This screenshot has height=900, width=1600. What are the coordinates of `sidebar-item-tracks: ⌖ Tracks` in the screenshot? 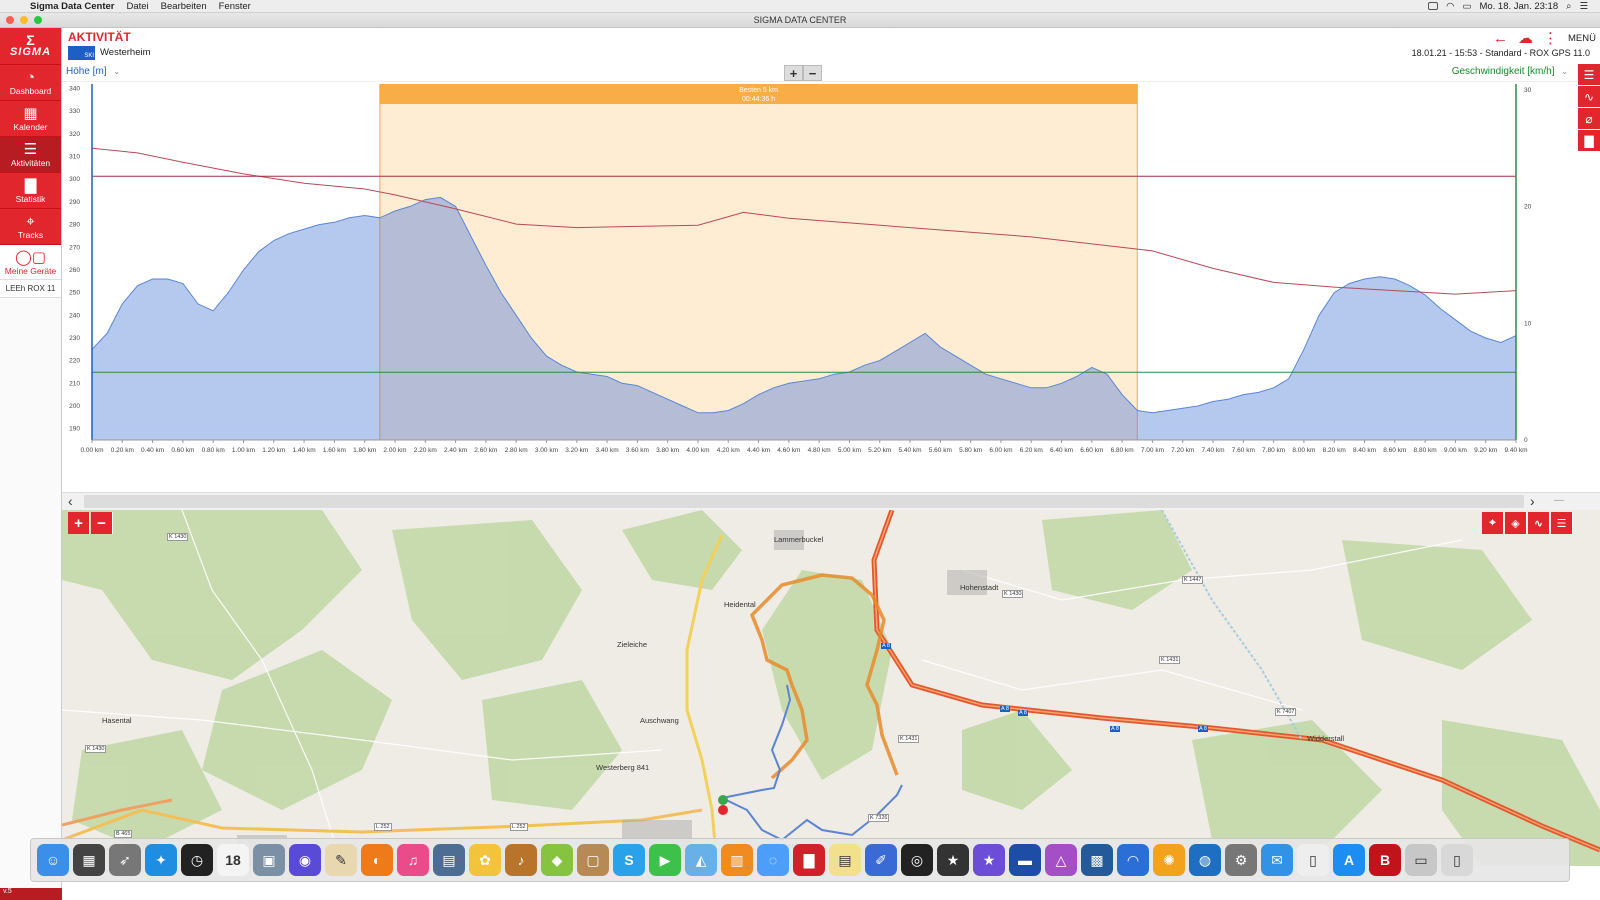 It's located at (30, 226).